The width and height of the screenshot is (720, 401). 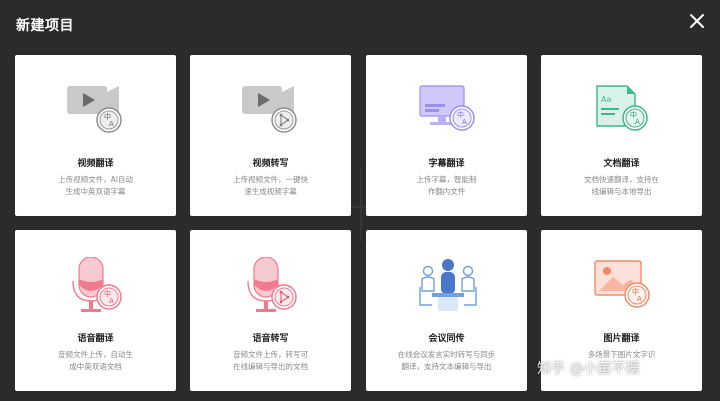 What do you see at coordinates (94, 109) in the screenshot?
I see `video-translate-icon: 中 A` at bounding box center [94, 109].